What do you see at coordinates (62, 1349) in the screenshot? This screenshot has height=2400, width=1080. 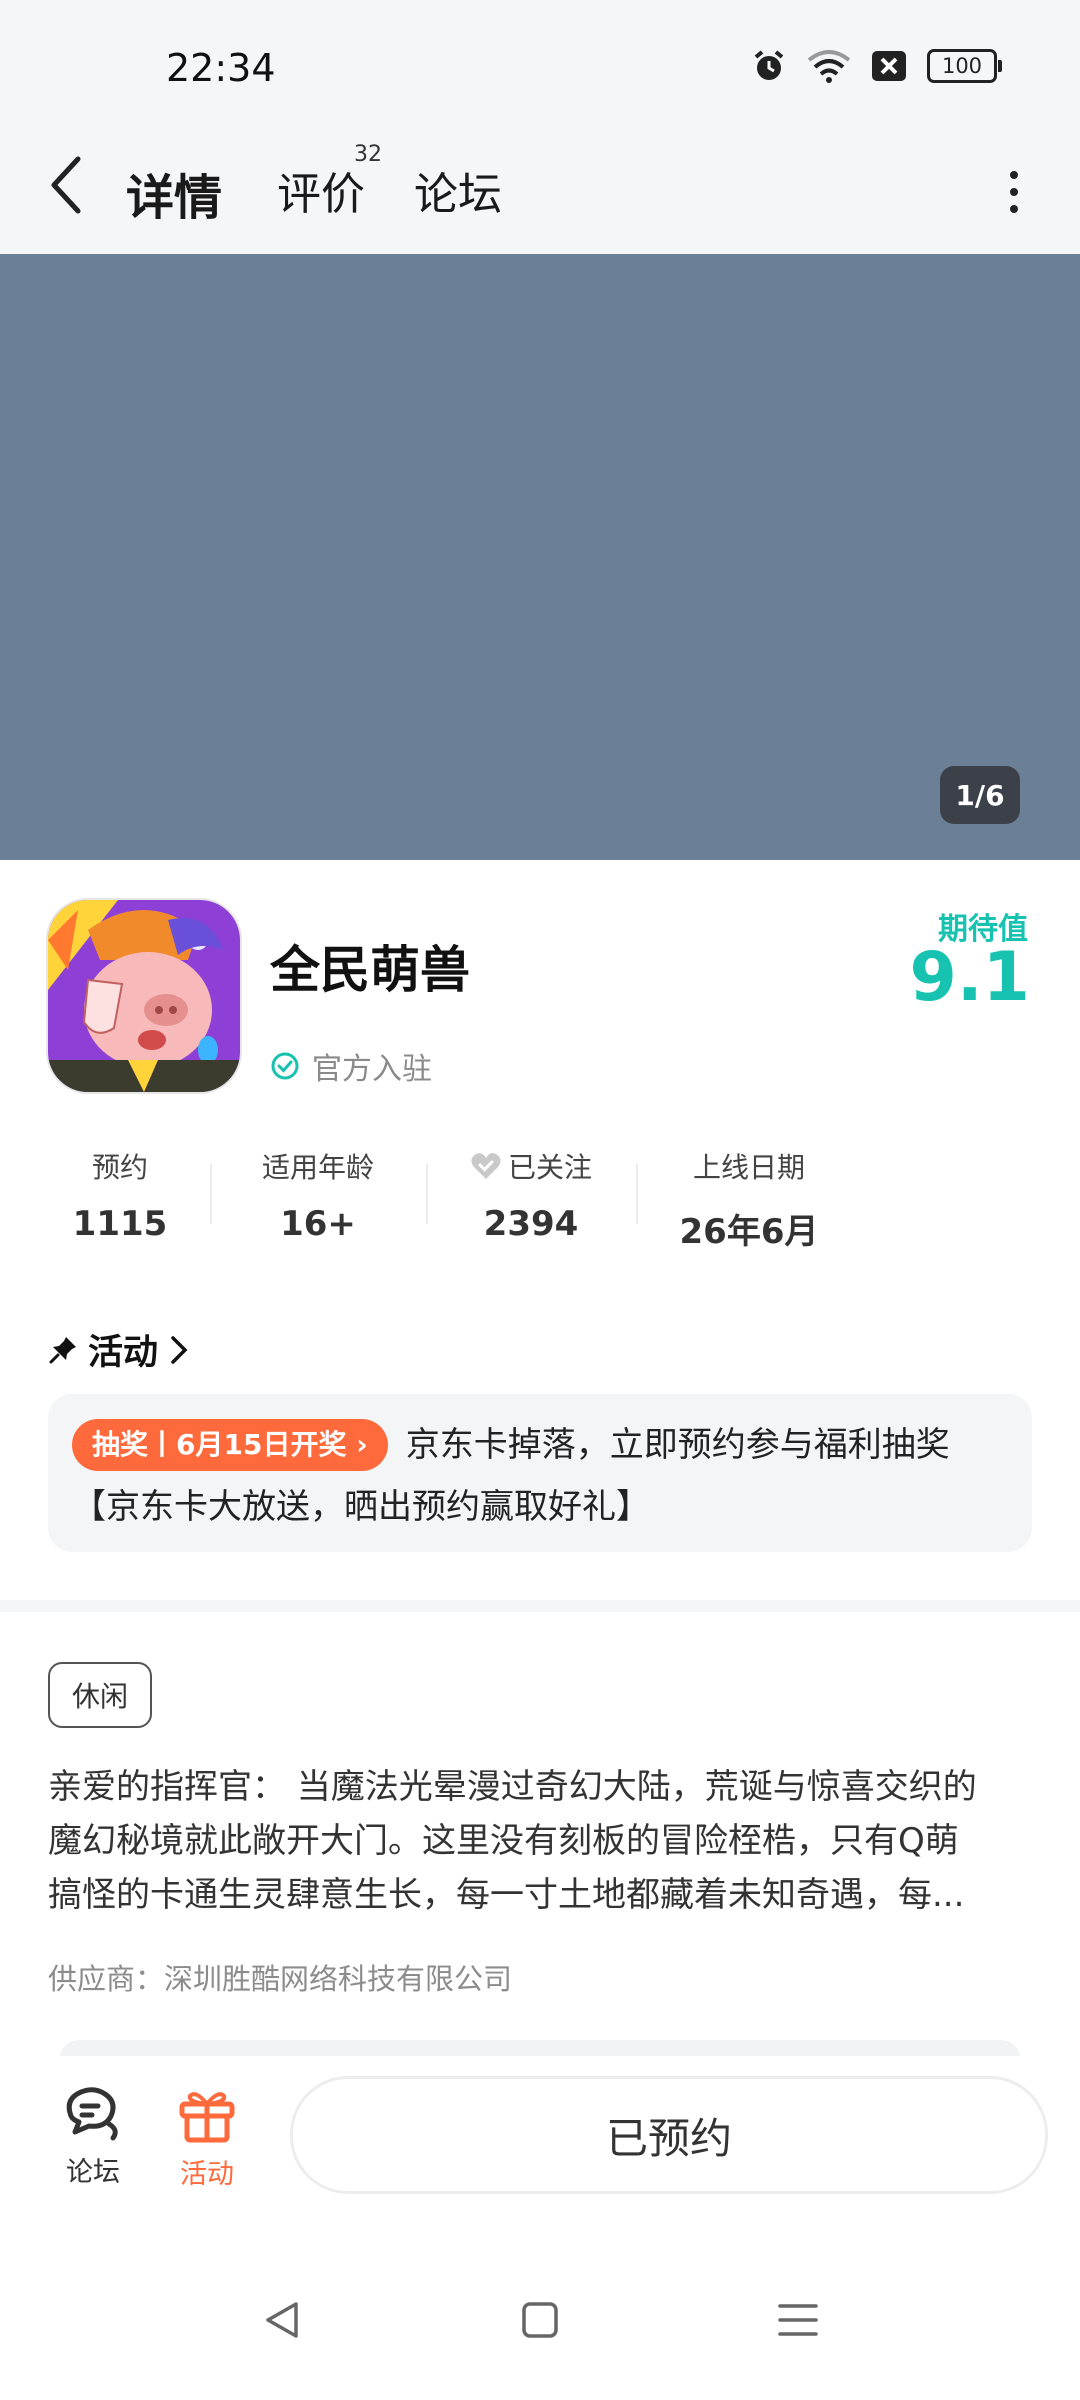 I see `pin-icon` at bounding box center [62, 1349].